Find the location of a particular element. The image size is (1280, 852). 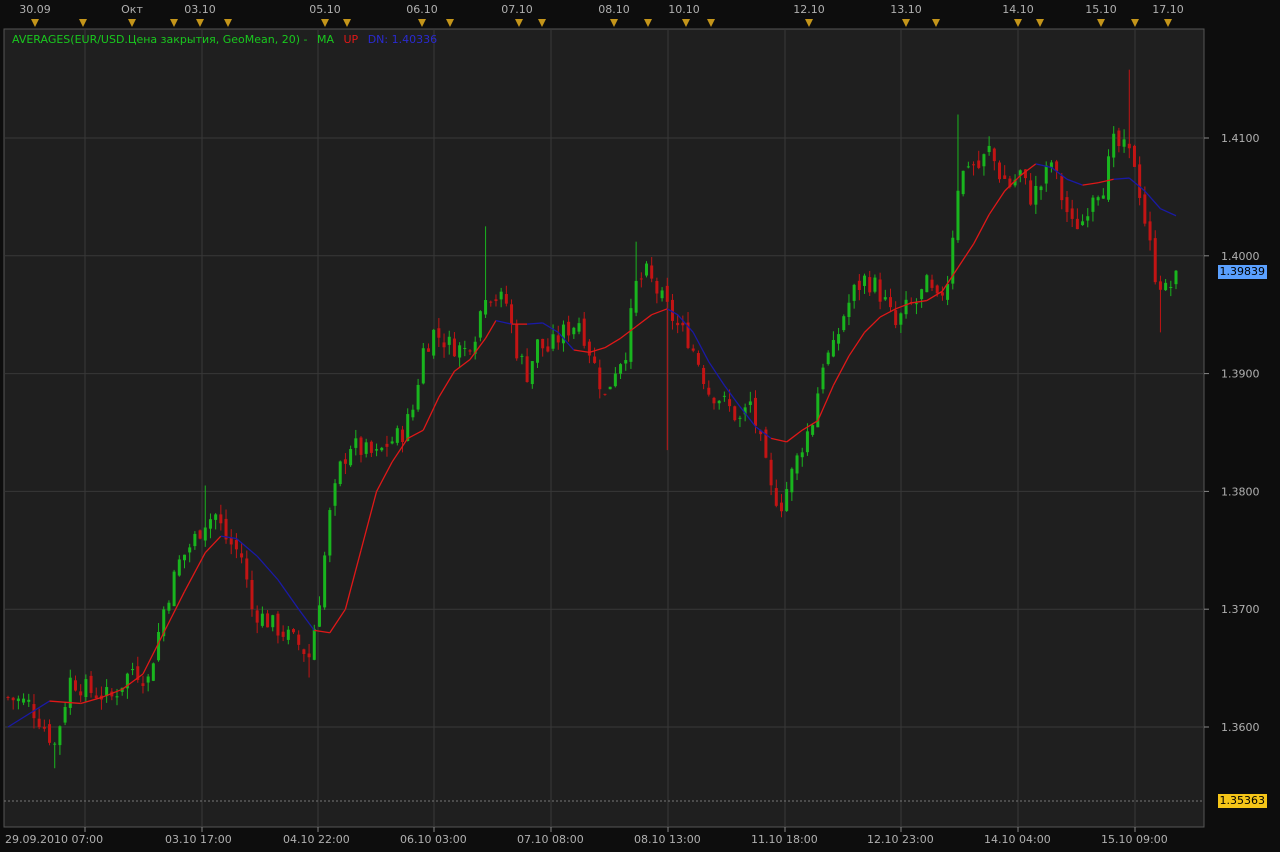

up-label: UP is located at coordinates (351, 39).